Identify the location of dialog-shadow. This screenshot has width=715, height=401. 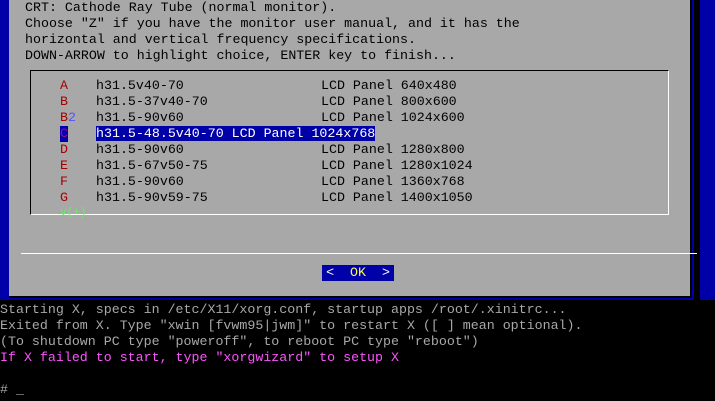
(697, 150).